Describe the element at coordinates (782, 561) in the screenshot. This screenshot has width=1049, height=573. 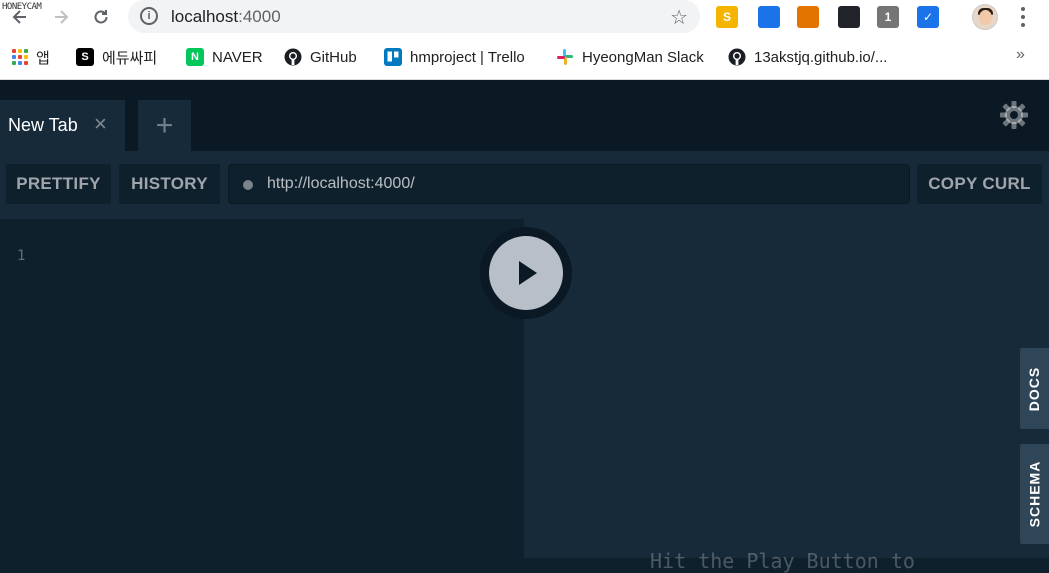
I see `result-hint: Hit the Play Button to` at that location.